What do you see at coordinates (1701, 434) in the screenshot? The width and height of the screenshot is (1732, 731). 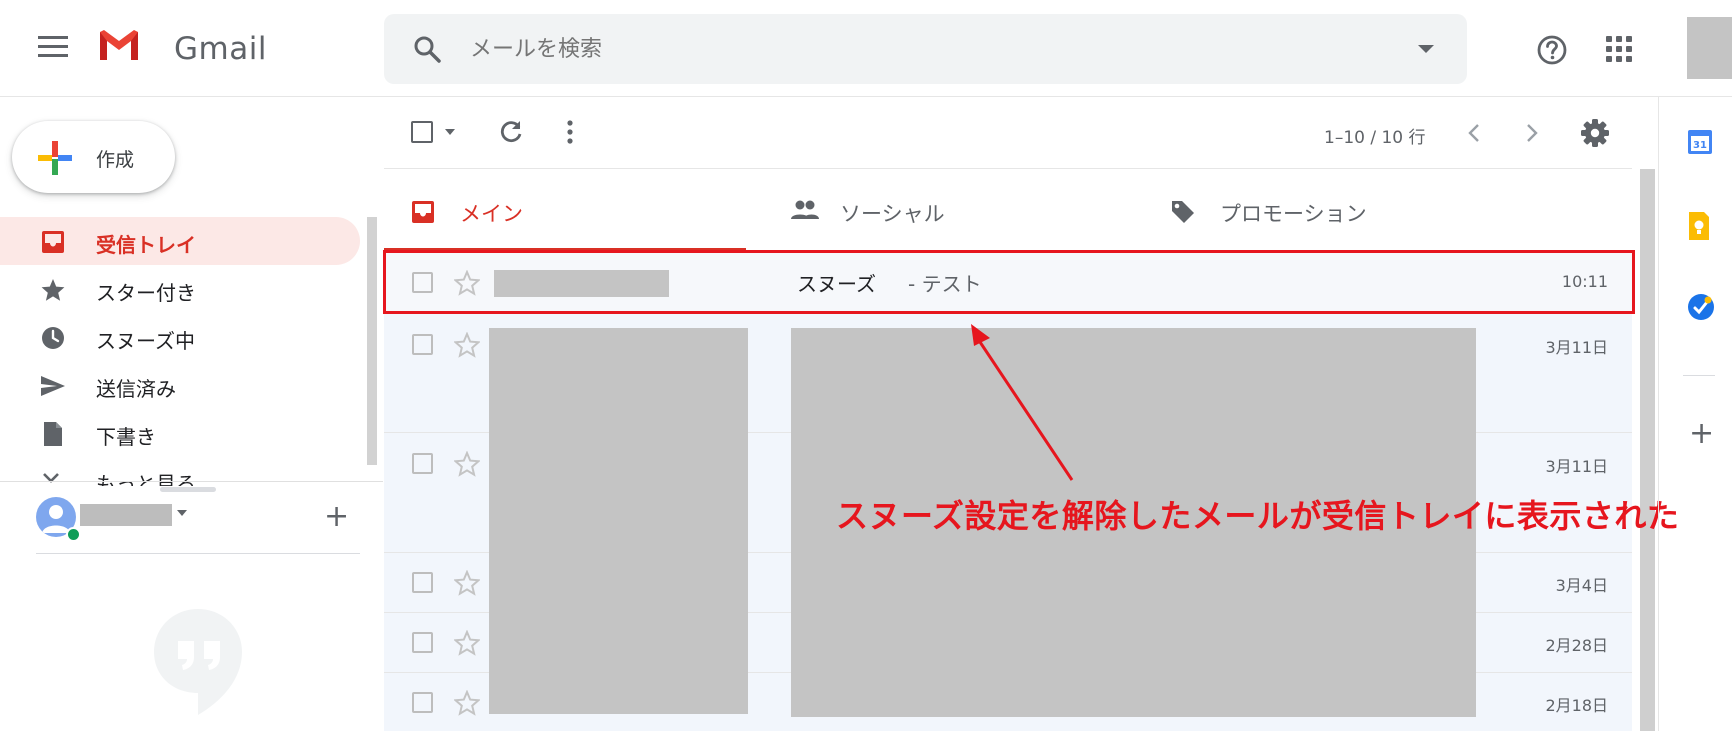 I see `add-addon-icon: +` at bounding box center [1701, 434].